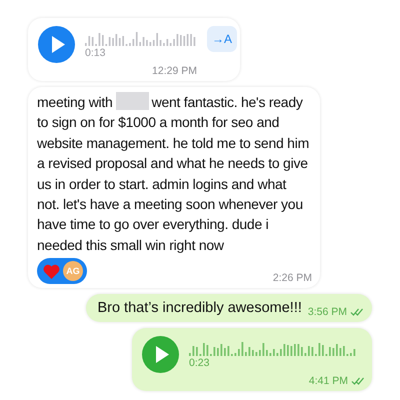 The width and height of the screenshot is (400, 400). Describe the element at coordinates (51, 271) in the screenshot. I see `heart-icon` at that location.